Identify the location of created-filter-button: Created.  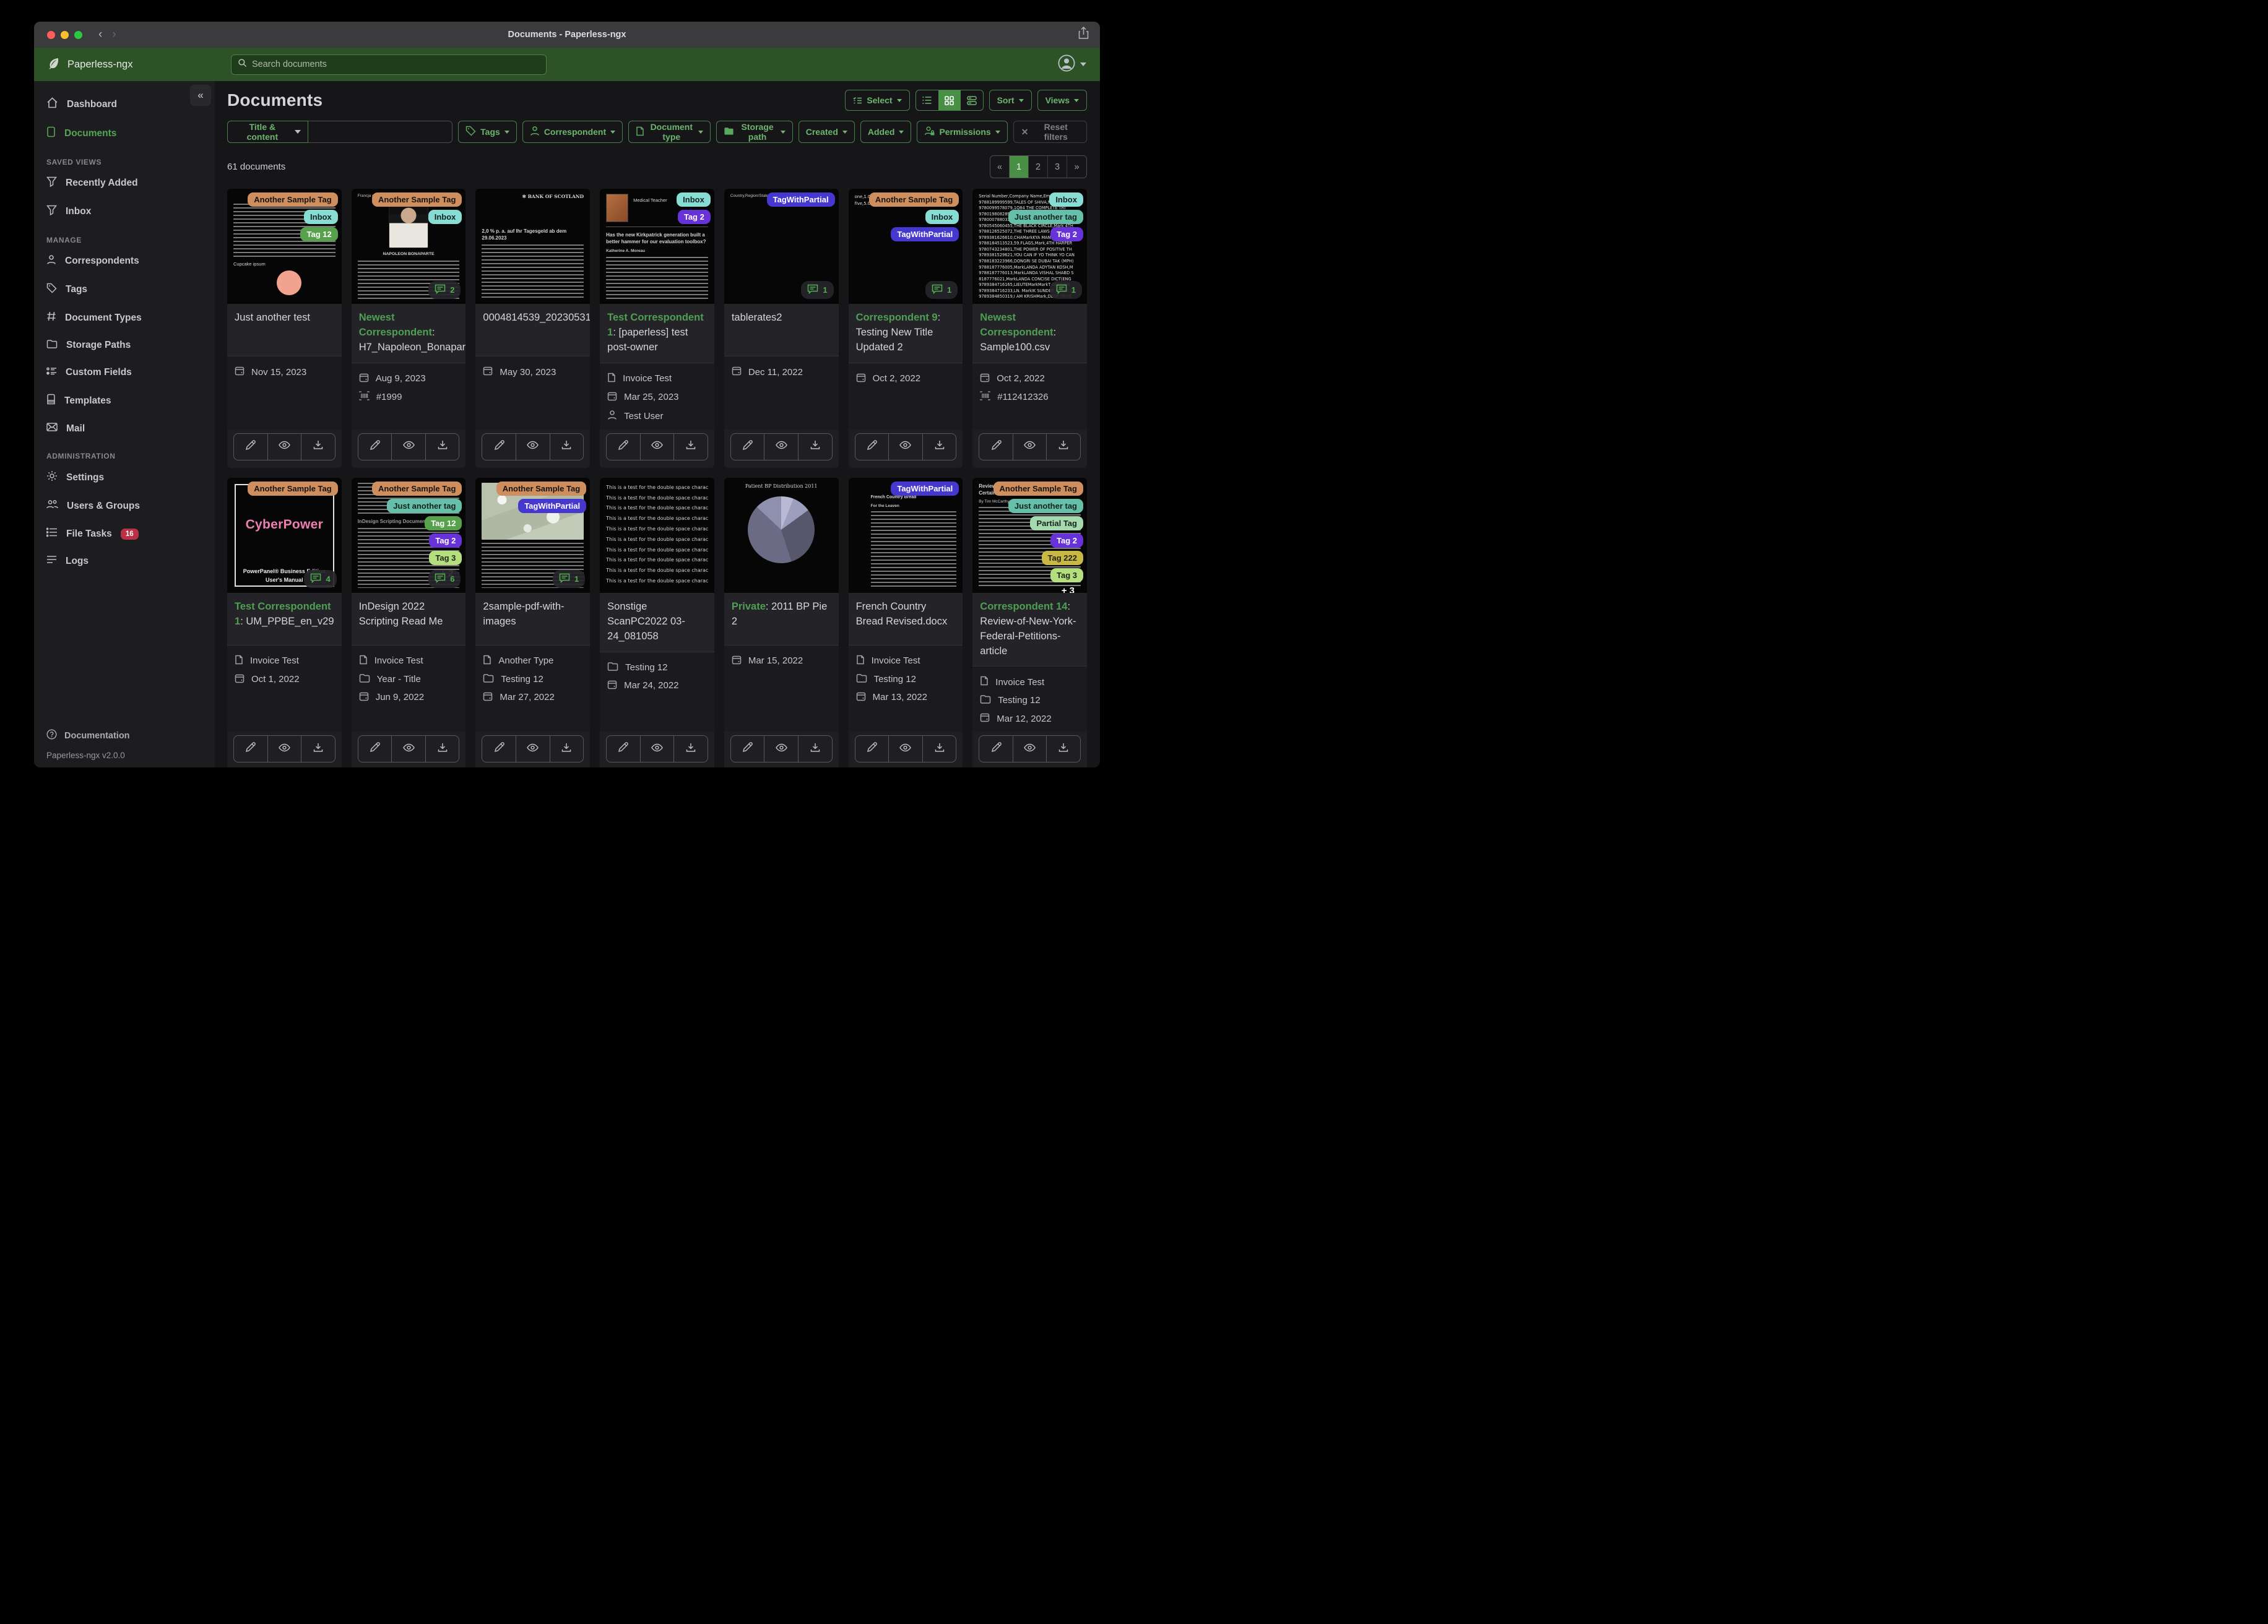
(826, 132).